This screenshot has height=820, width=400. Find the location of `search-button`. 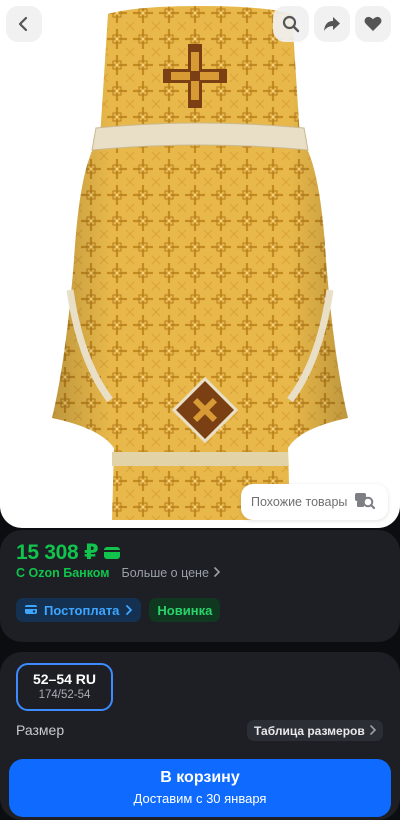

search-button is located at coordinates (291, 24).